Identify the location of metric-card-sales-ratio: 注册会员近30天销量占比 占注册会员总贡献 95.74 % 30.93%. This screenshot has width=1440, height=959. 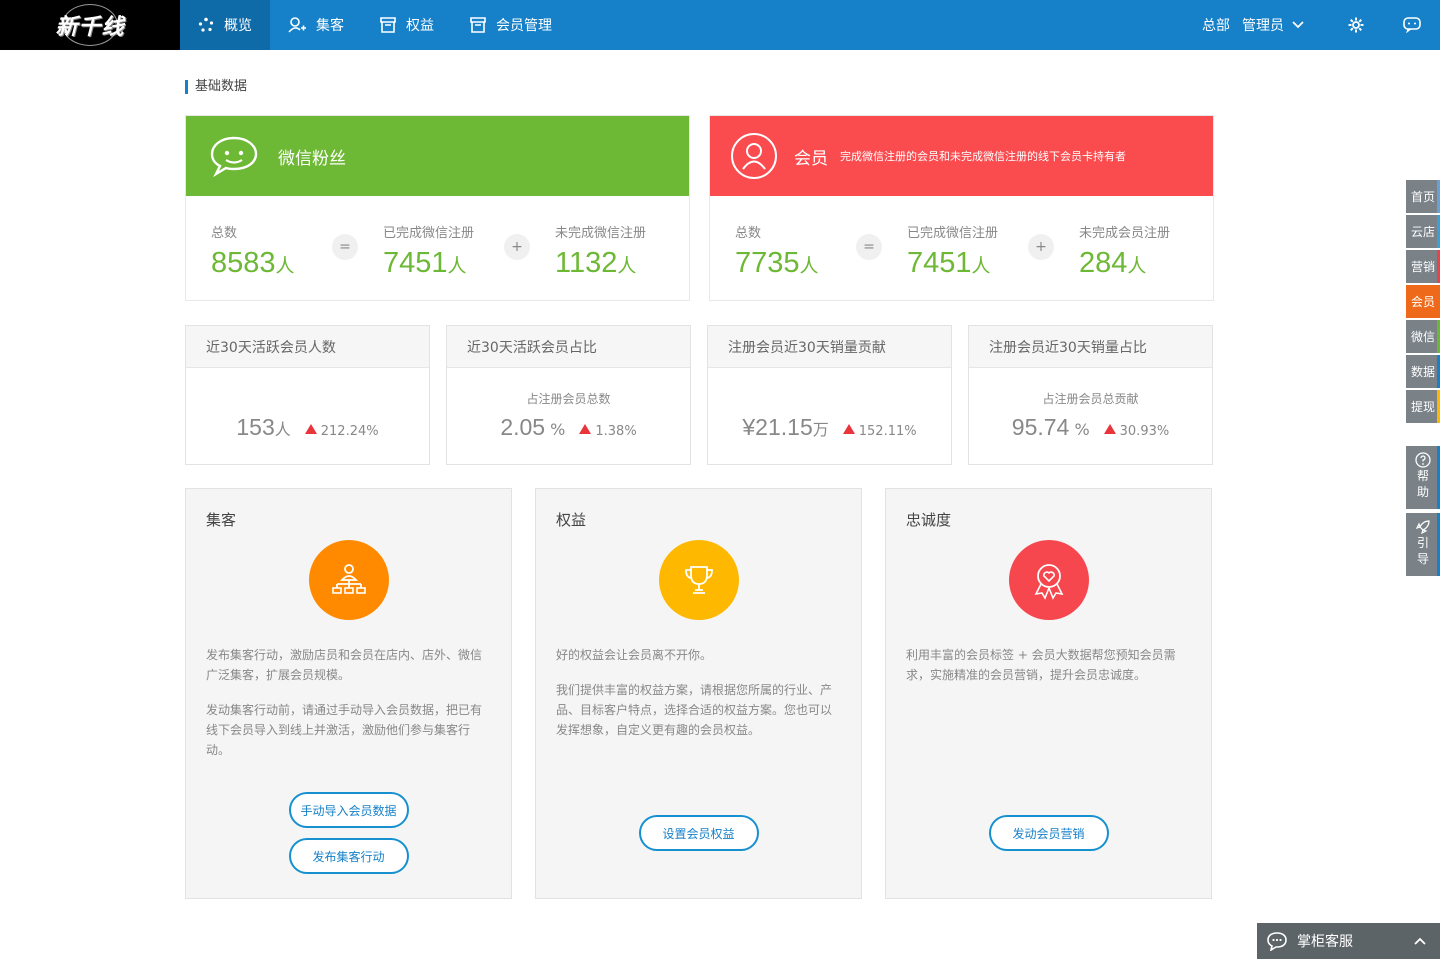
(1090, 395).